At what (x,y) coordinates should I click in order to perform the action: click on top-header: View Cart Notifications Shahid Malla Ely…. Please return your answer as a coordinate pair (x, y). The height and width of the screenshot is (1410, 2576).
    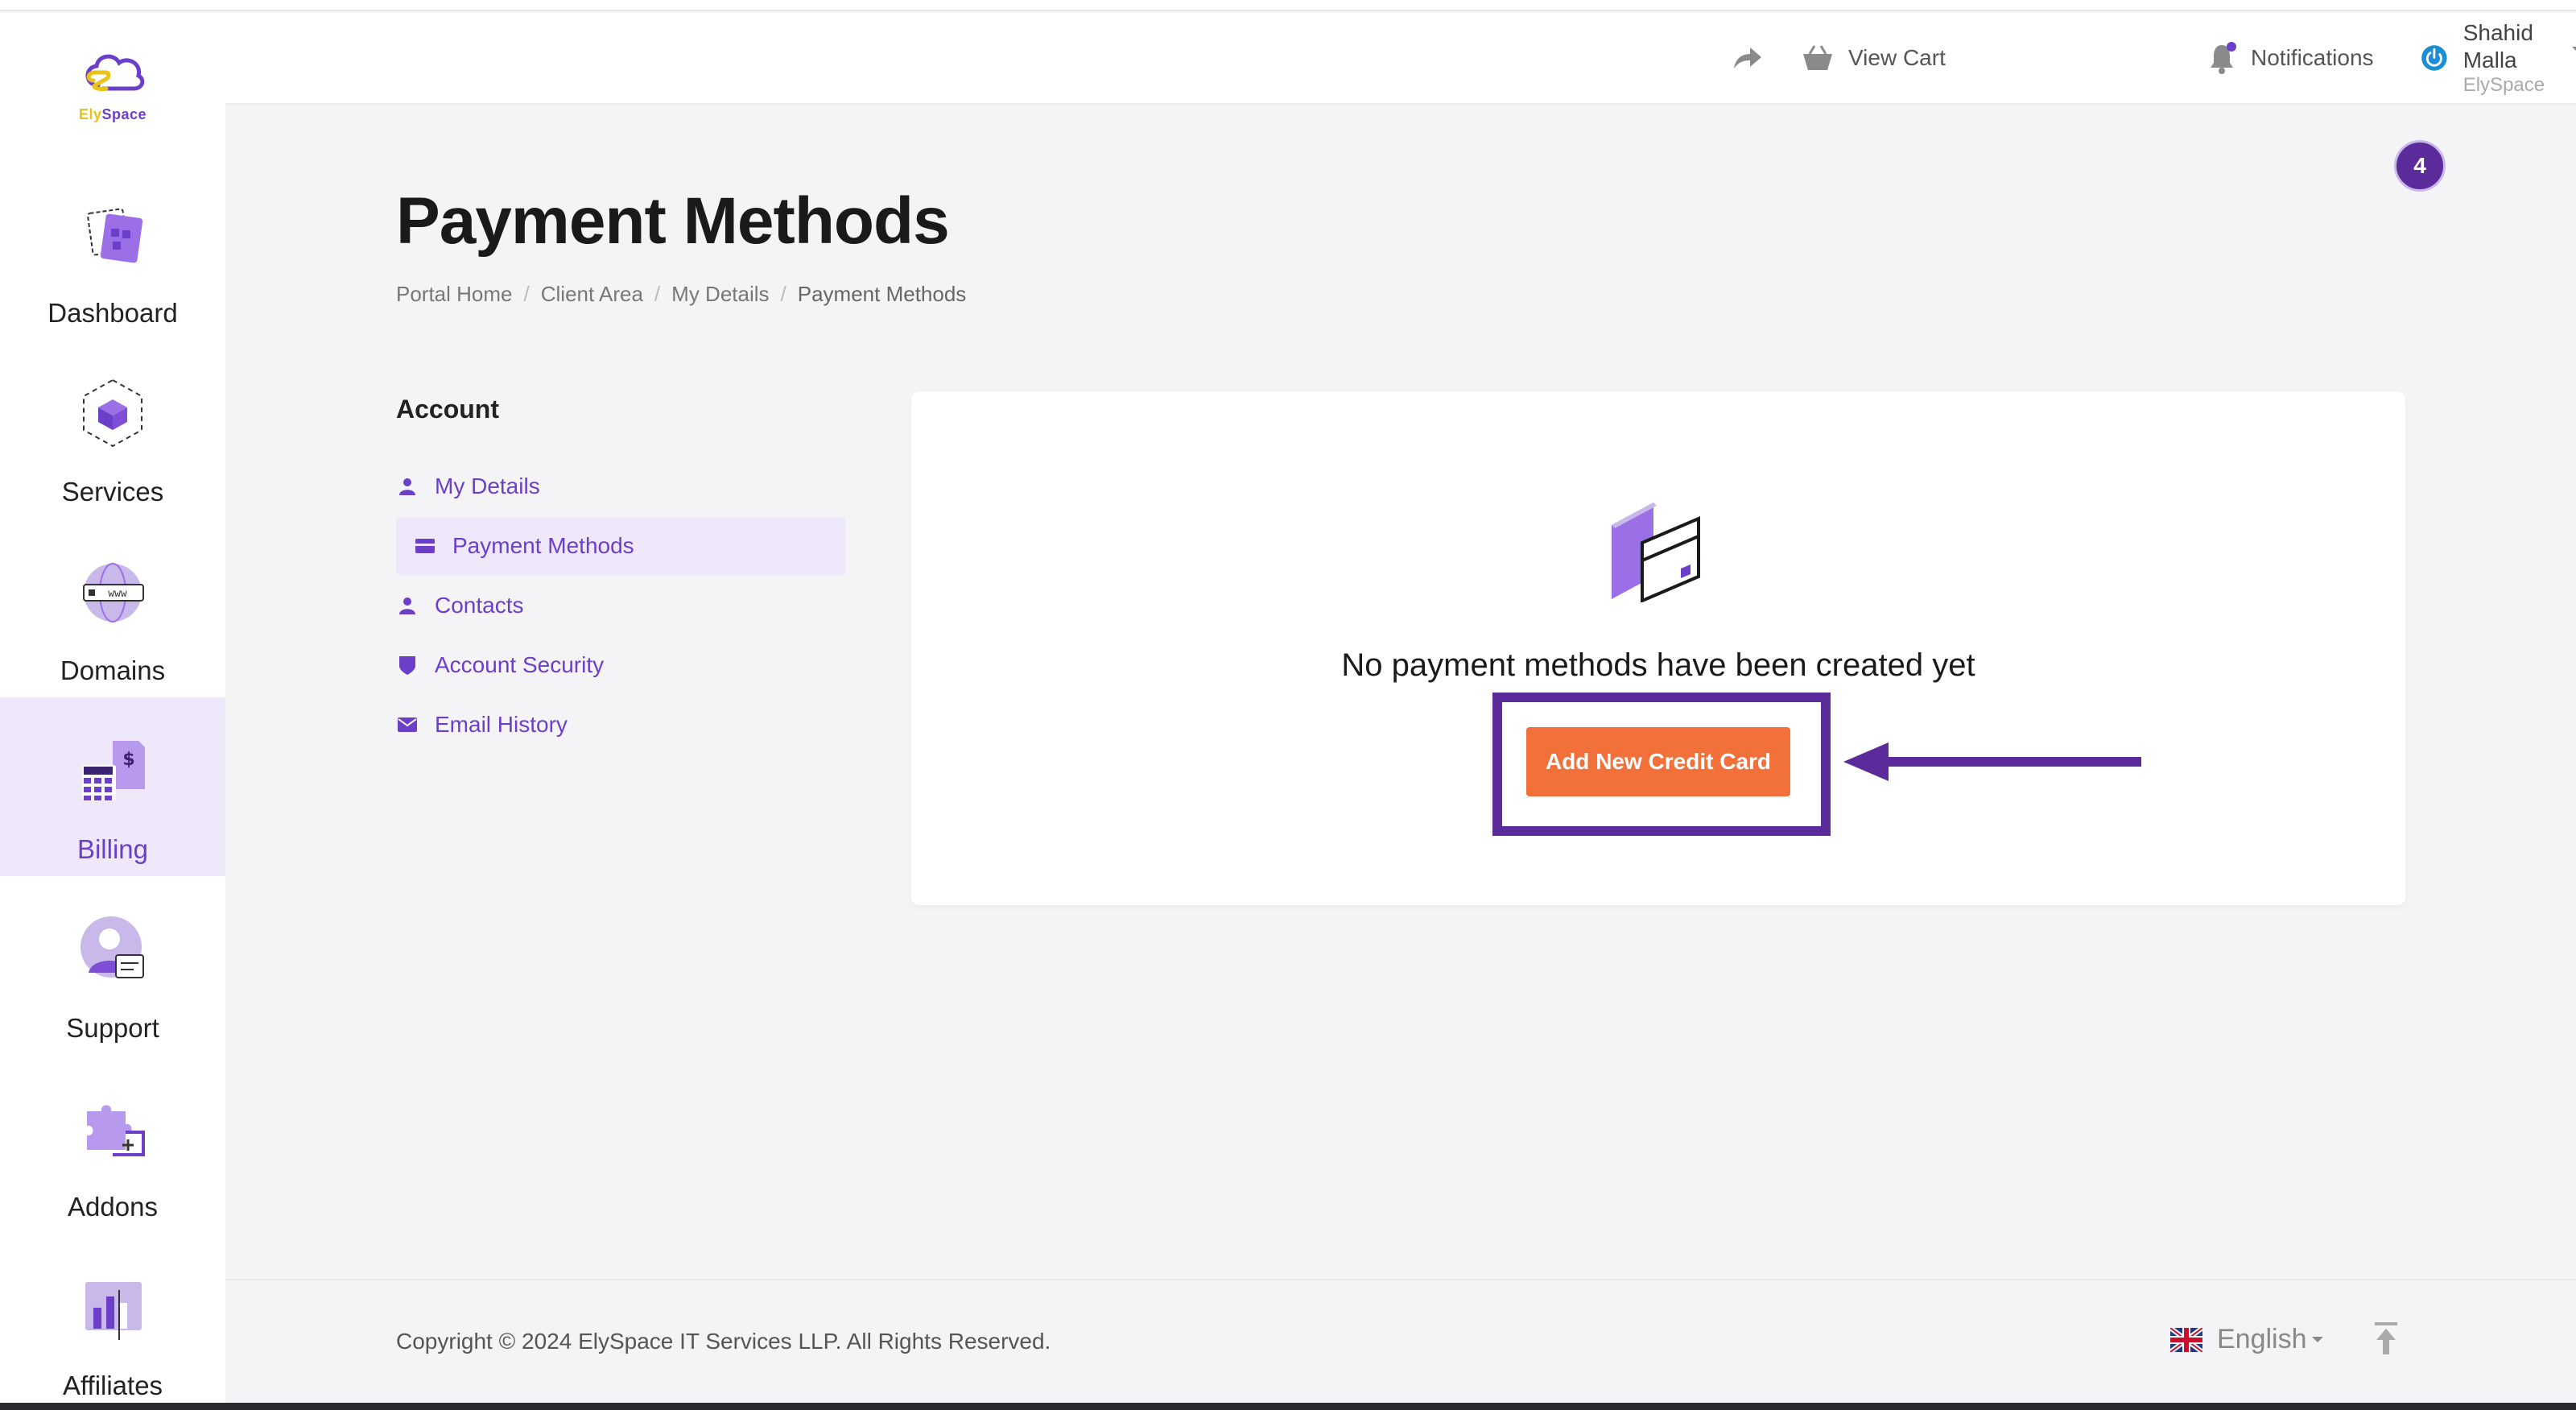
    Looking at the image, I should click on (1400, 59).